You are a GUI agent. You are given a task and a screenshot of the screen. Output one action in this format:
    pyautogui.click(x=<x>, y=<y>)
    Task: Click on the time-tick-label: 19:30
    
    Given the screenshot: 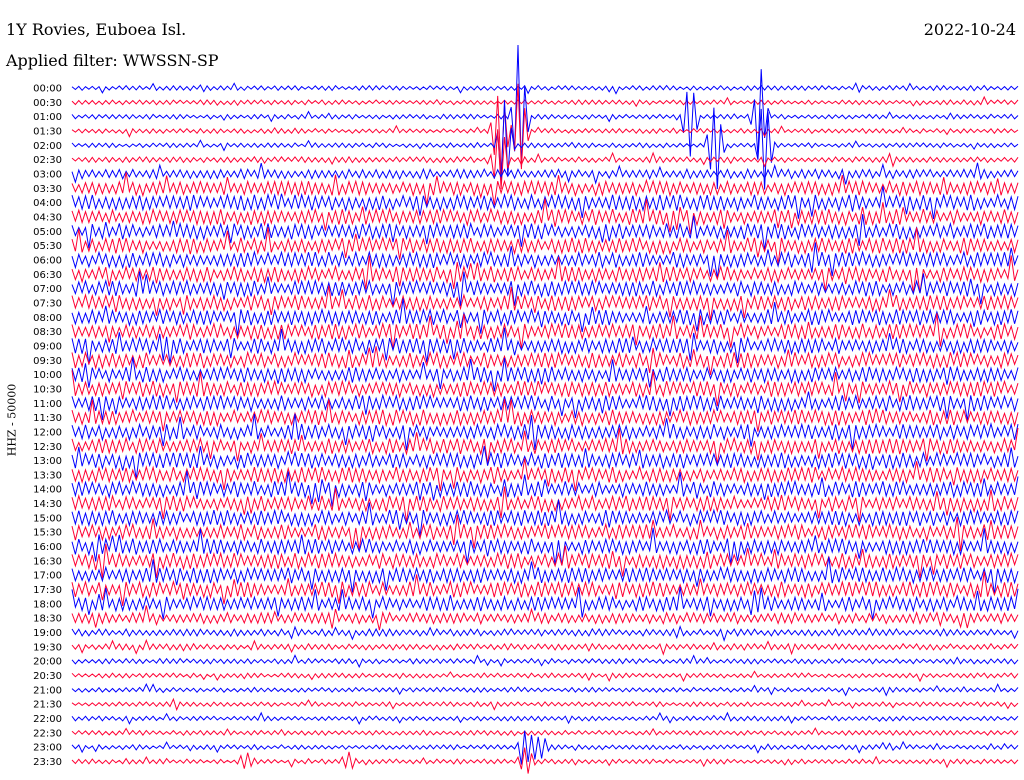 What is the action you would take?
    pyautogui.click(x=47, y=647)
    